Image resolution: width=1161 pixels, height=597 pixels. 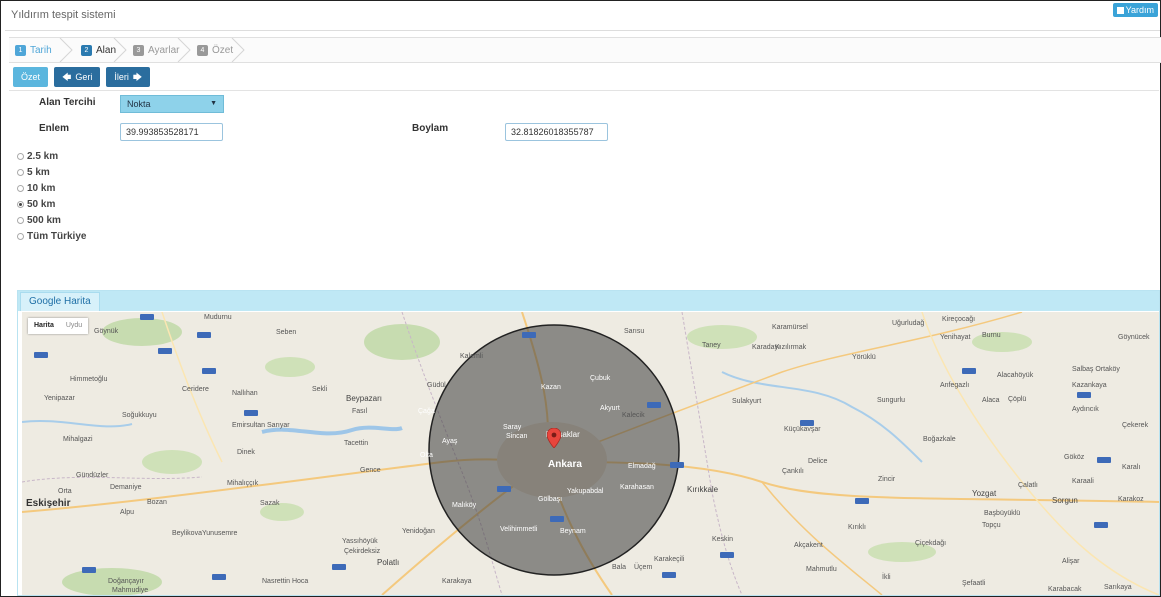 I want to click on place-label: Yenihayat, so click(x=955, y=337).